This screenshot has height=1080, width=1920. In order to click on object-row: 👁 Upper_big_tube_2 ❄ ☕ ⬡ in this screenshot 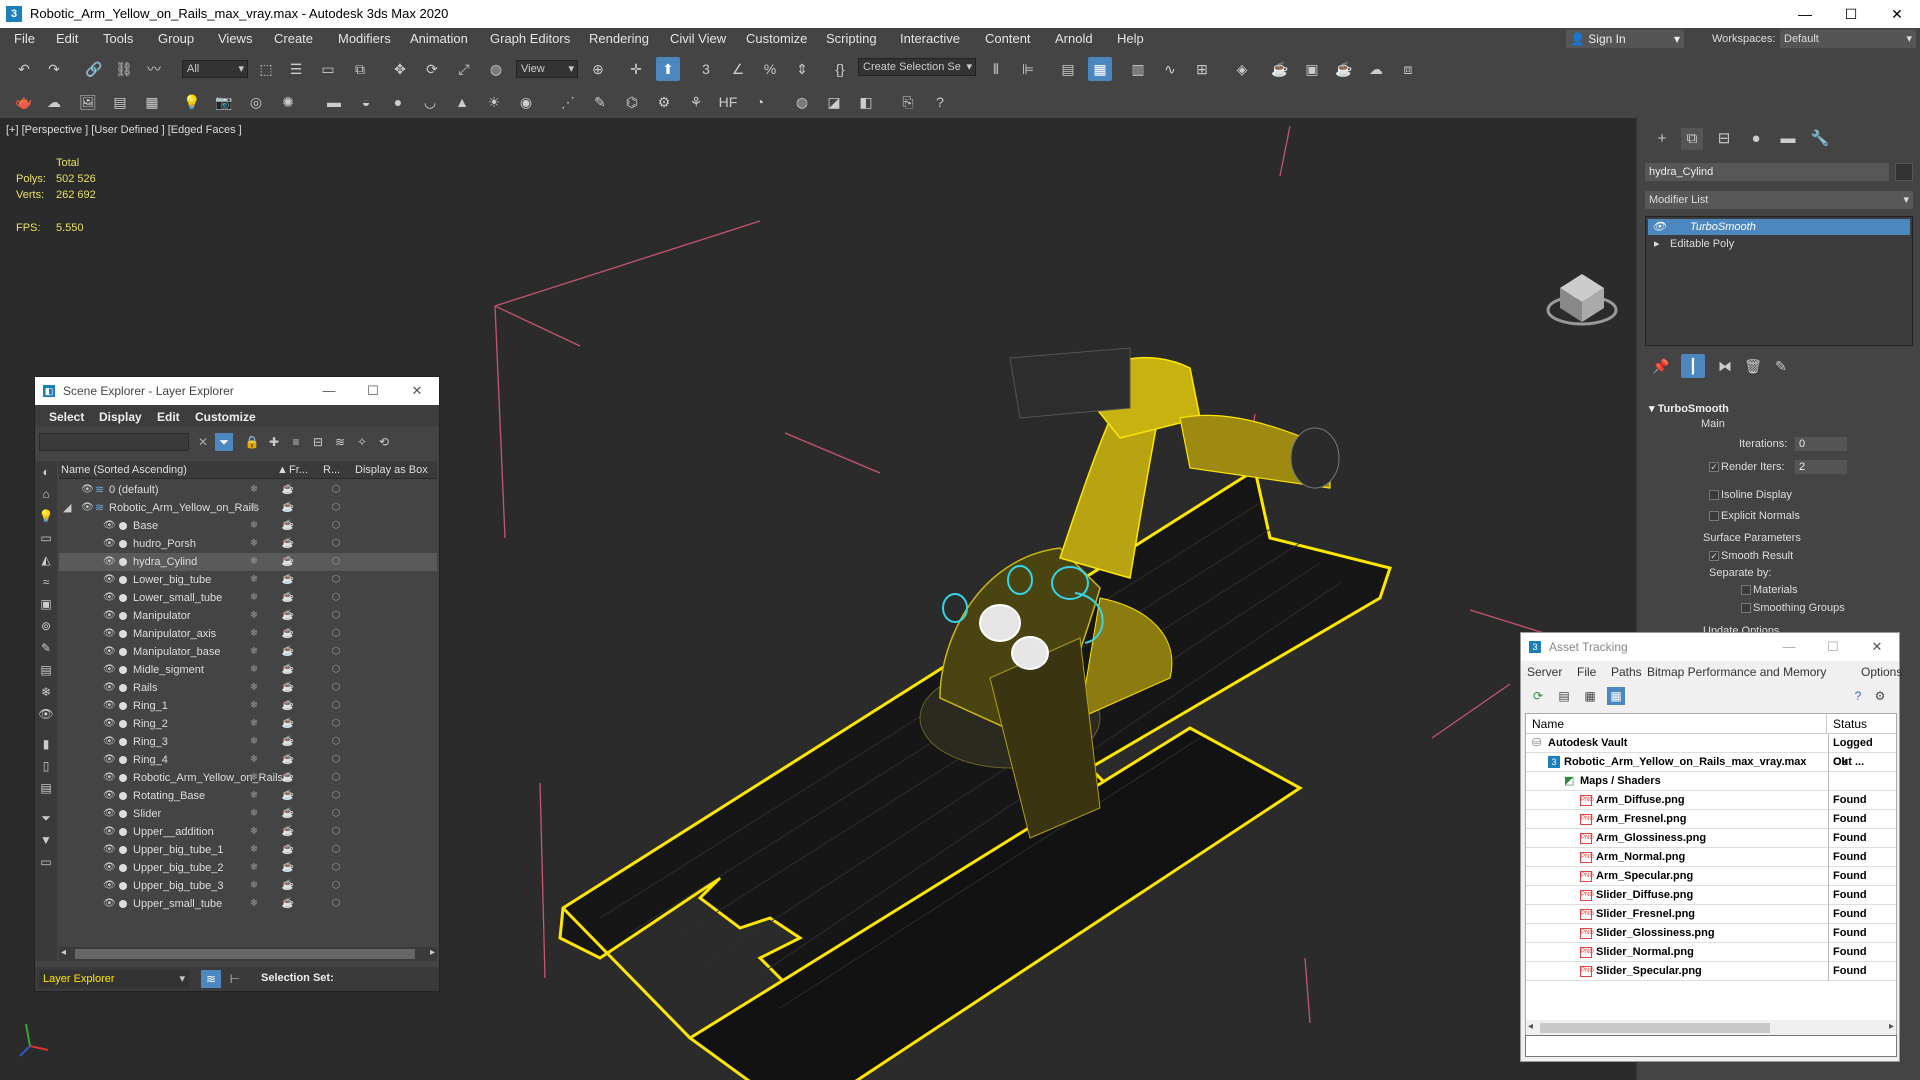, I will do `click(248, 868)`.